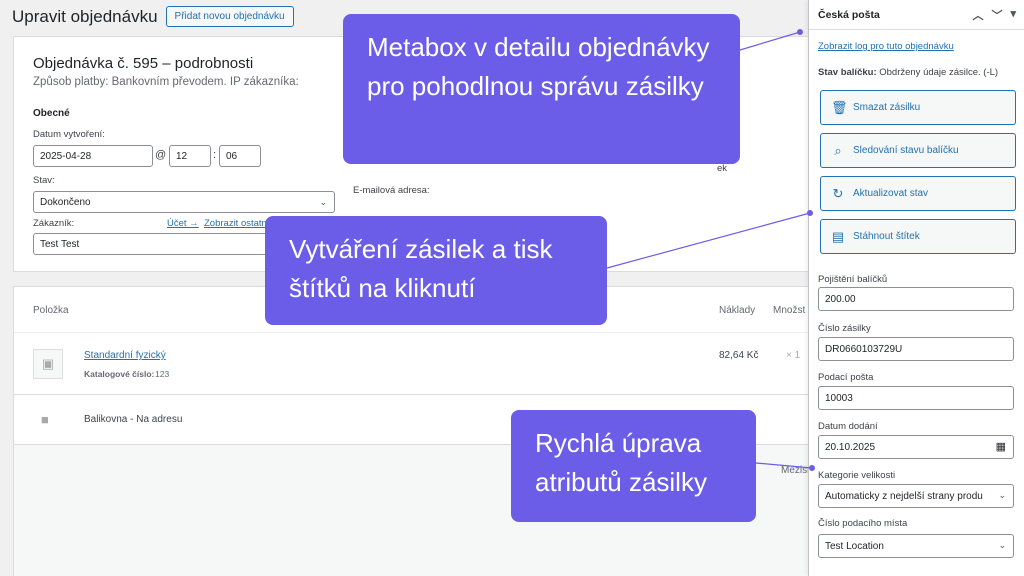  I want to click on shipping-name: Balikovna - Na adresu, so click(133, 419).